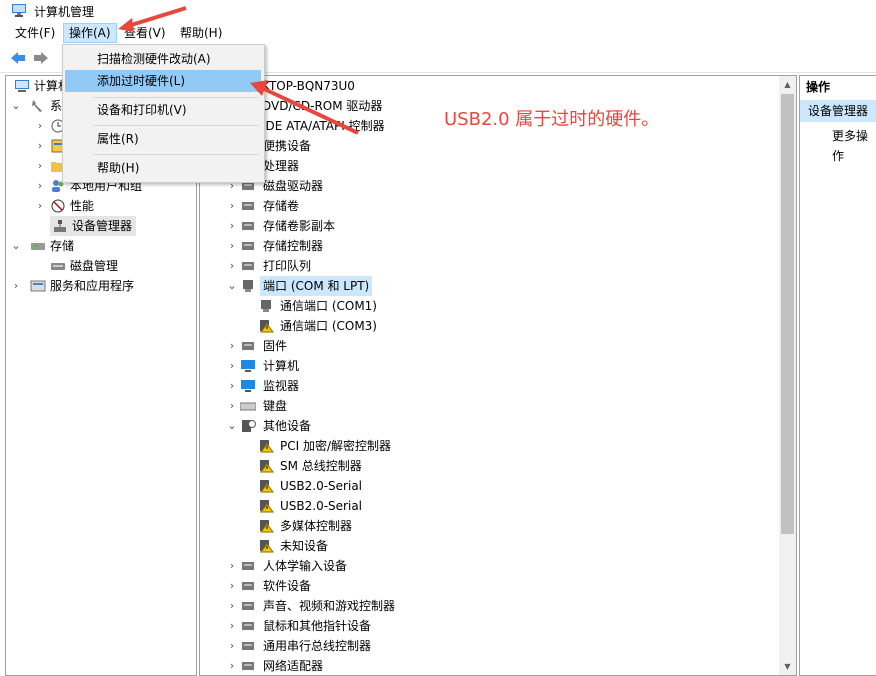 This screenshot has height=676, width=876. What do you see at coordinates (854, 144) in the screenshot?
I see `more-actions-link: 更多操作` at bounding box center [854, 144].